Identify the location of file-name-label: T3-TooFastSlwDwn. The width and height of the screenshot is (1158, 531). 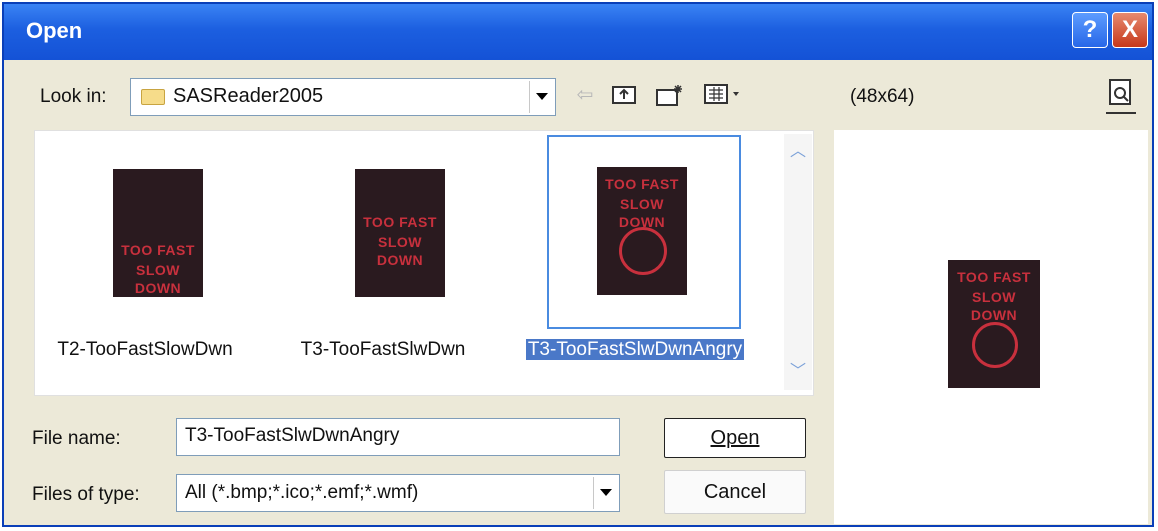
(383, 349).